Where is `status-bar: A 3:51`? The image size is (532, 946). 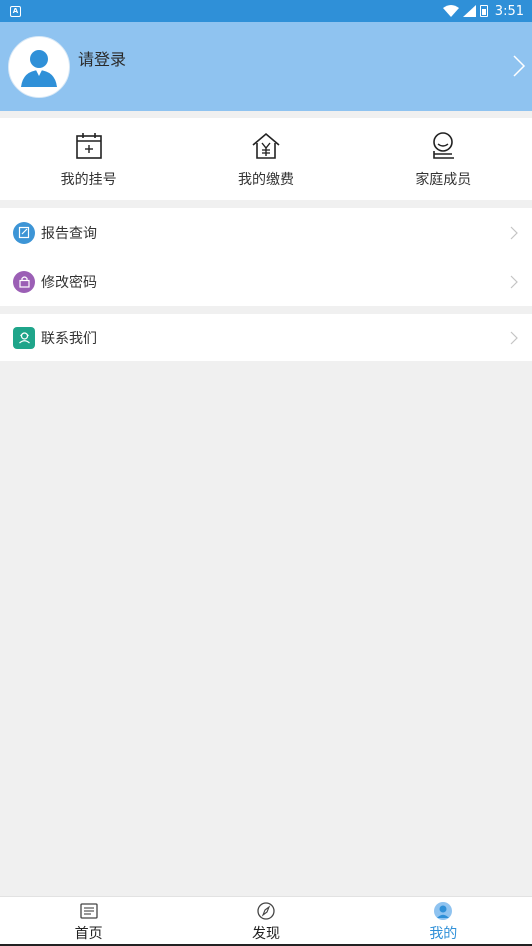 status-bar: A 3:51 is located at coordinates (266, 11).